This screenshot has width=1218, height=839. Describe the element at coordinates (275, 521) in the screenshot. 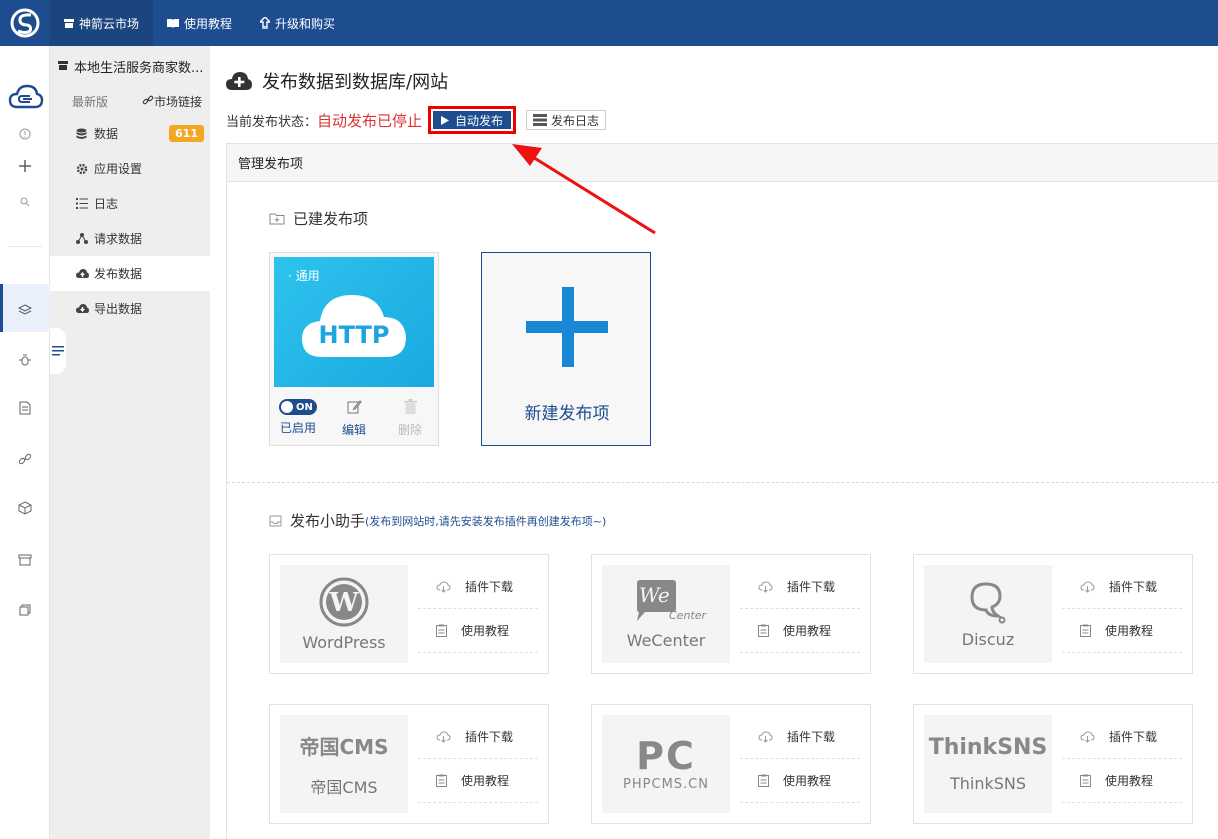

I see `inbox-icon` at that location.